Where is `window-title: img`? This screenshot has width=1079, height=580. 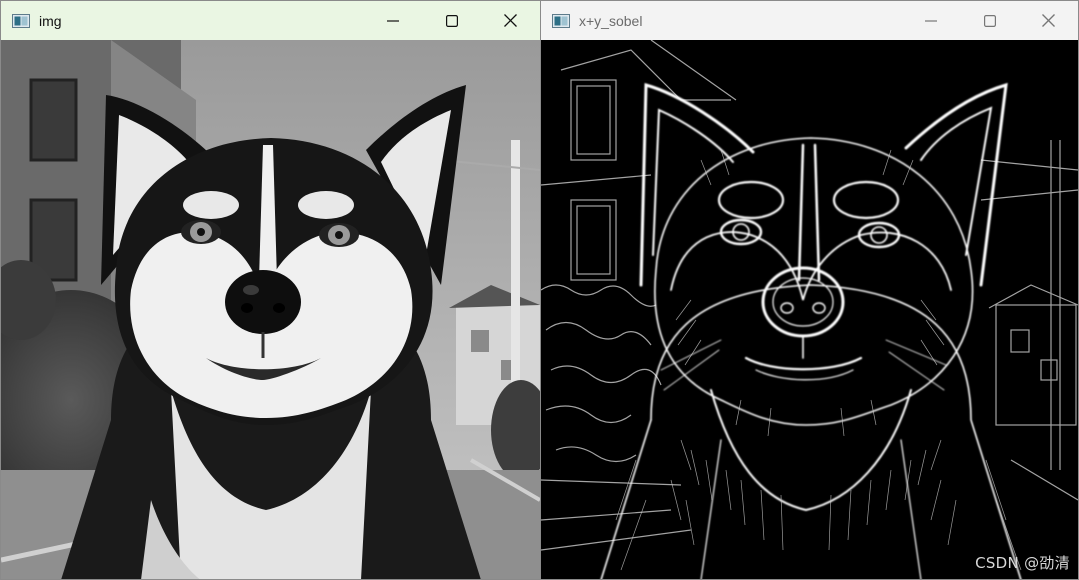 window-title: img is located at coordinates (50, 20).